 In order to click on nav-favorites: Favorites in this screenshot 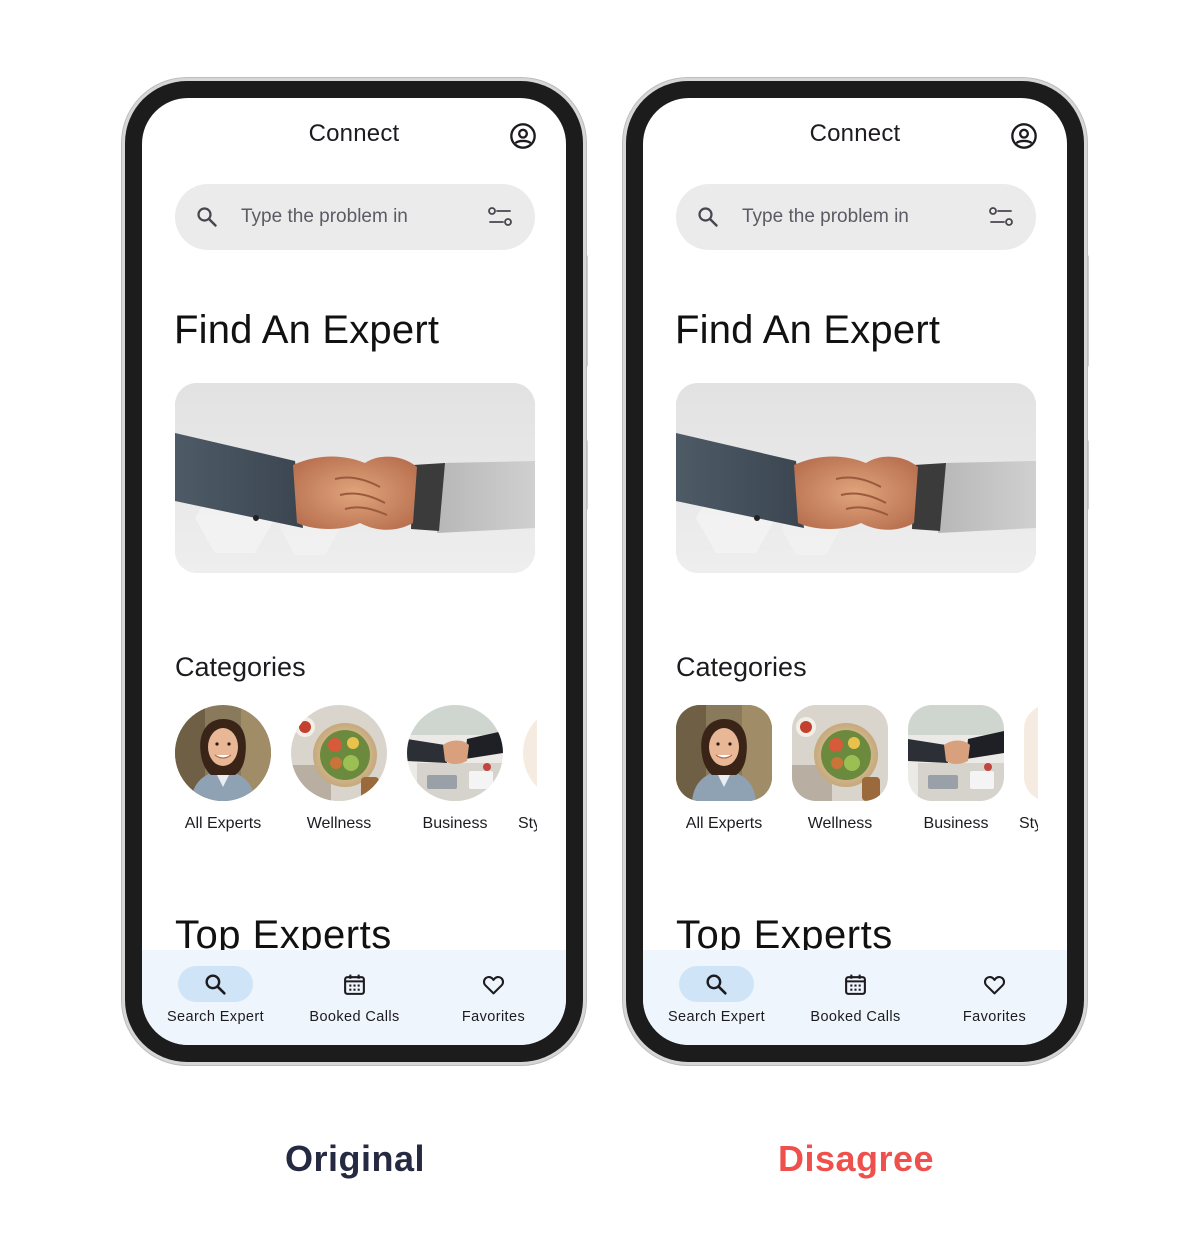, I will do `click(994, 997)`.